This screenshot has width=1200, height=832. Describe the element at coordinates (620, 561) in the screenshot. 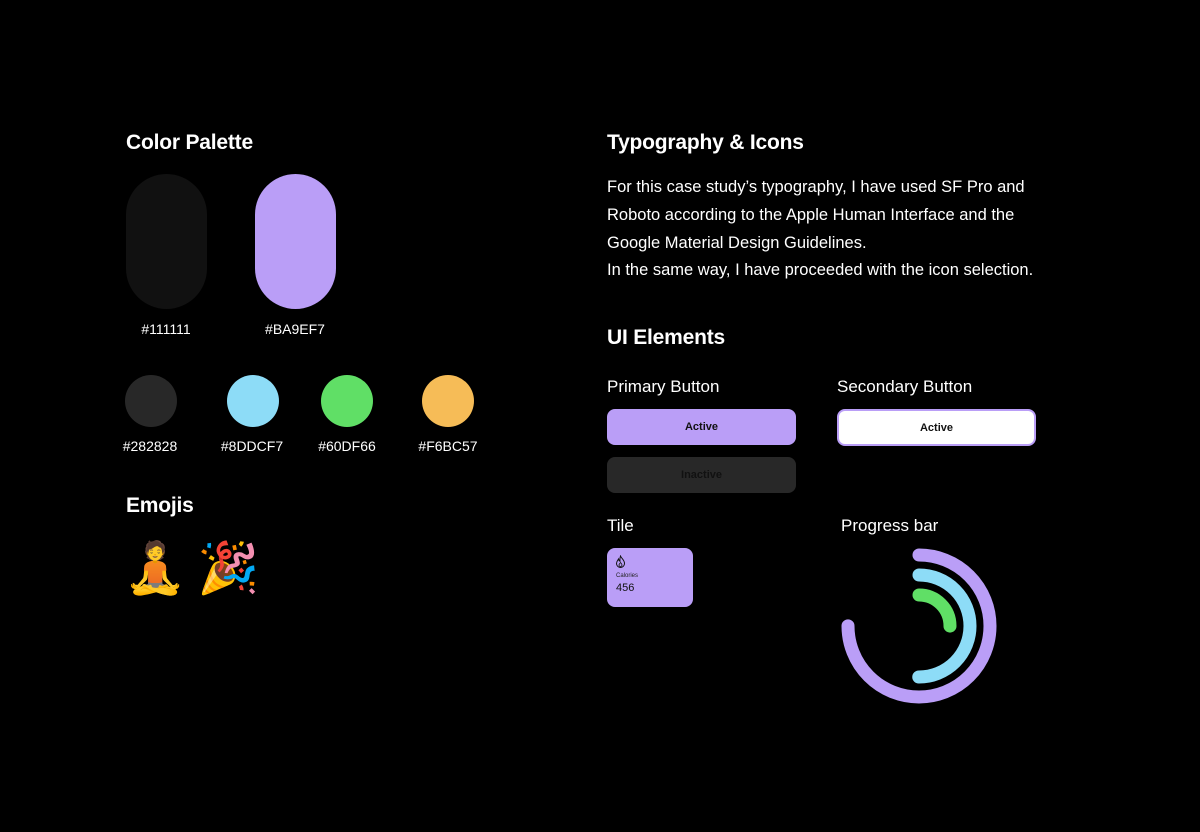

I see `flame-icon` at that location.